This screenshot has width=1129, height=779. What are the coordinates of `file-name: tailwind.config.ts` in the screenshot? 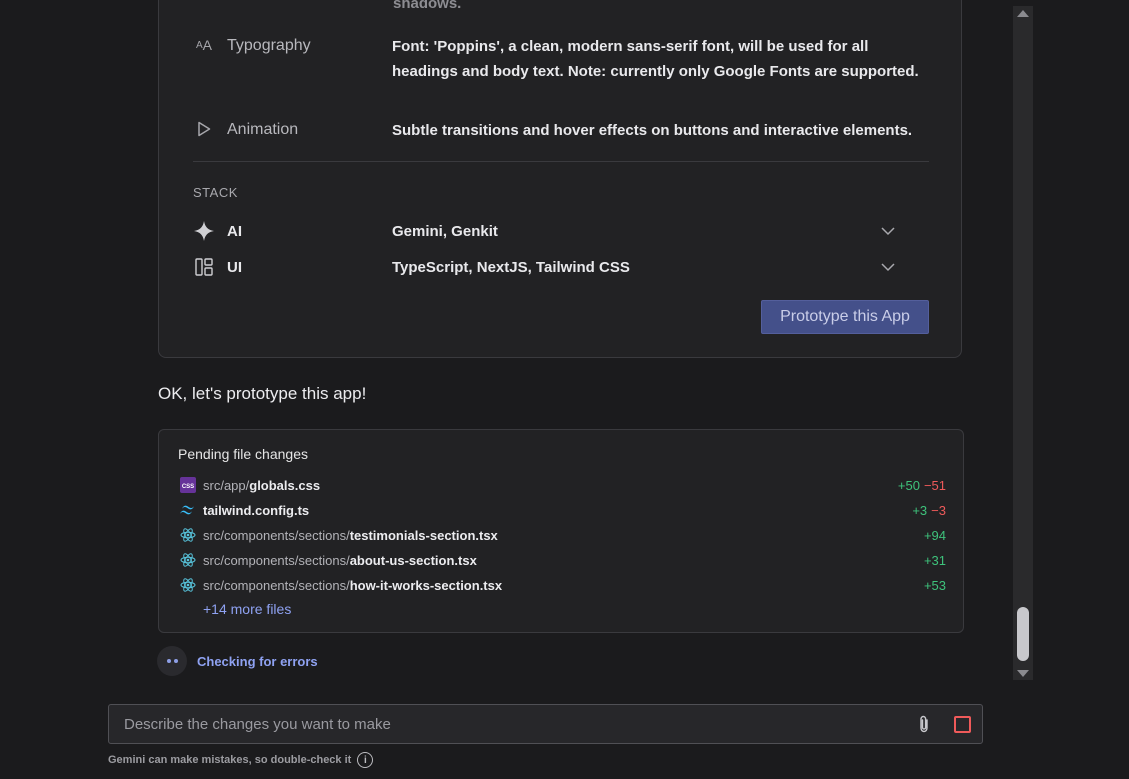 It's located at (256, 510).